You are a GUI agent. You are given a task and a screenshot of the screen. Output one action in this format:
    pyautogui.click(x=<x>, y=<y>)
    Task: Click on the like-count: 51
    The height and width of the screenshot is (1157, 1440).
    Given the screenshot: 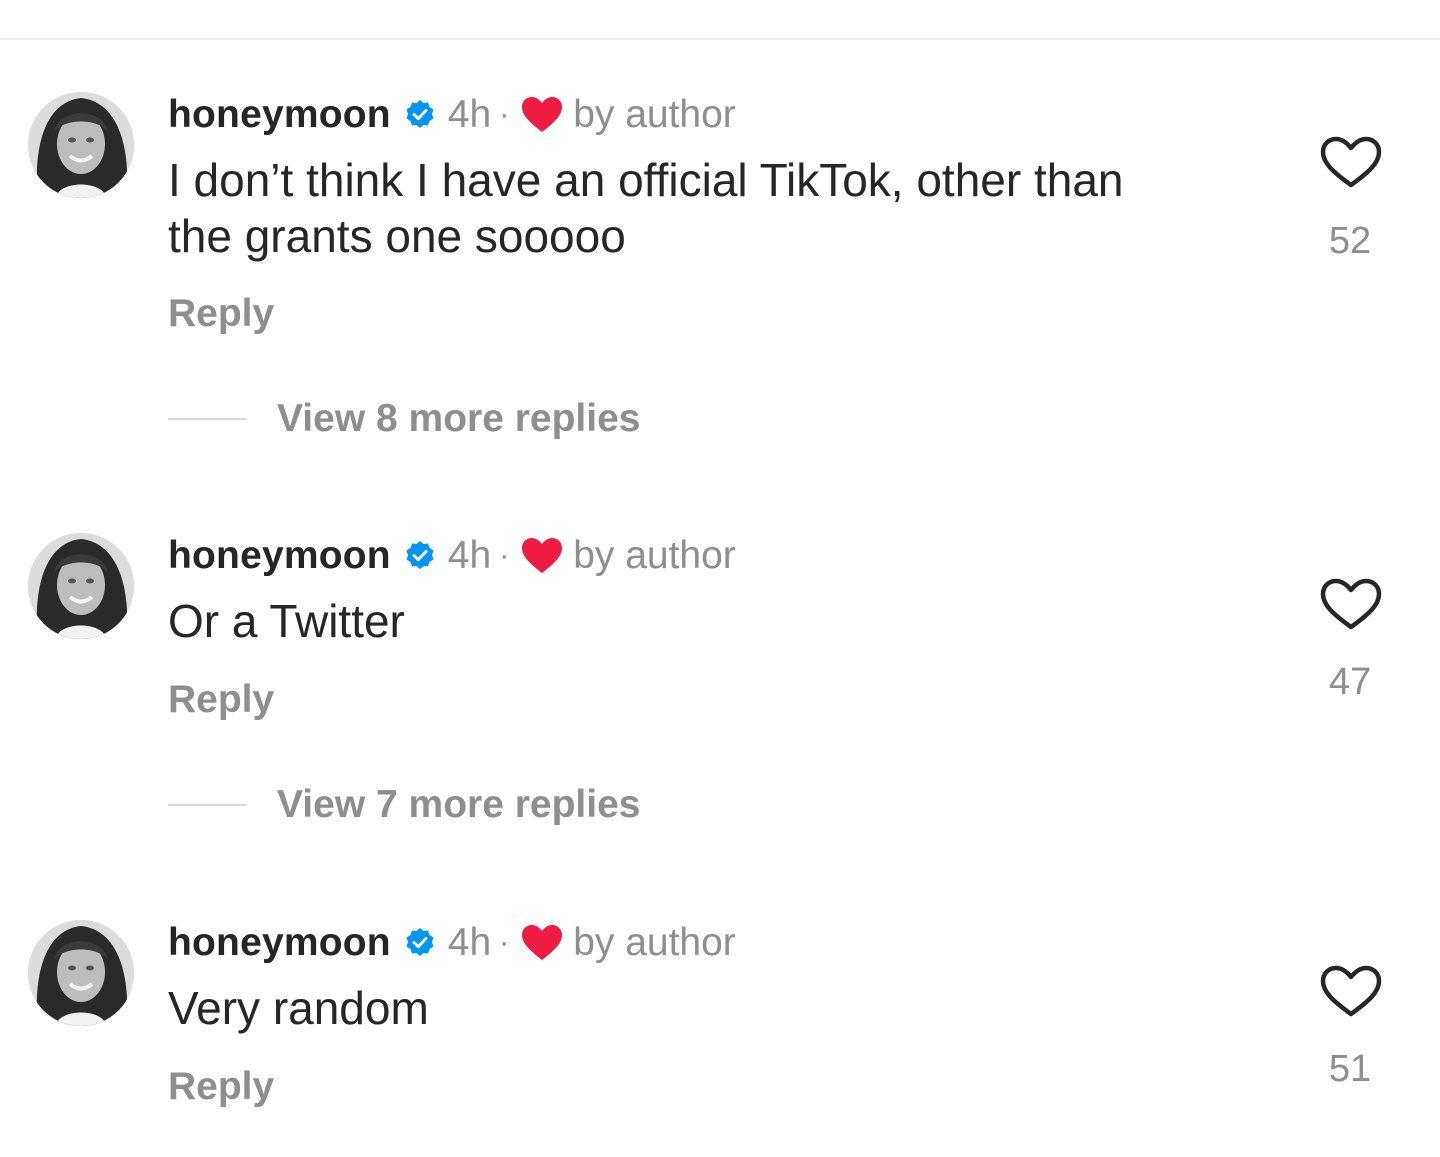 What is the action you would take?
    pyautogui.click(x=1350, y=1069)
    